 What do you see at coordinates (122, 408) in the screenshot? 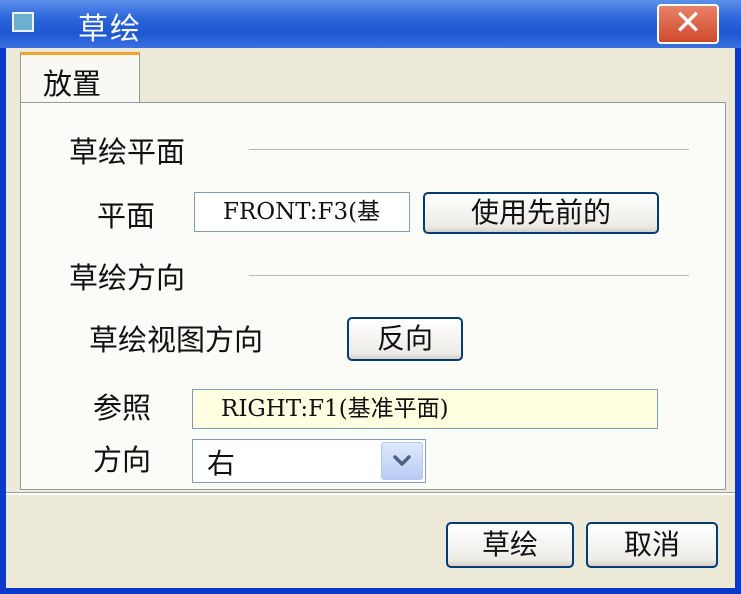
I see `reference-label: 参照` at bounding box center [122, 408].